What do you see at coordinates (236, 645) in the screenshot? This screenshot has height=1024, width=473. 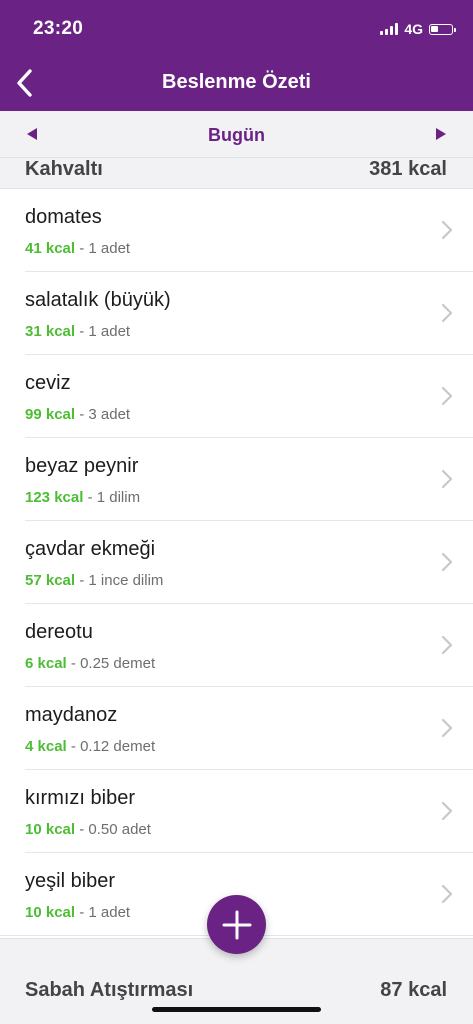 I see `food-list-item: dereotu 6 kcal - 0.25 demet` at bounding box center [236, 645].